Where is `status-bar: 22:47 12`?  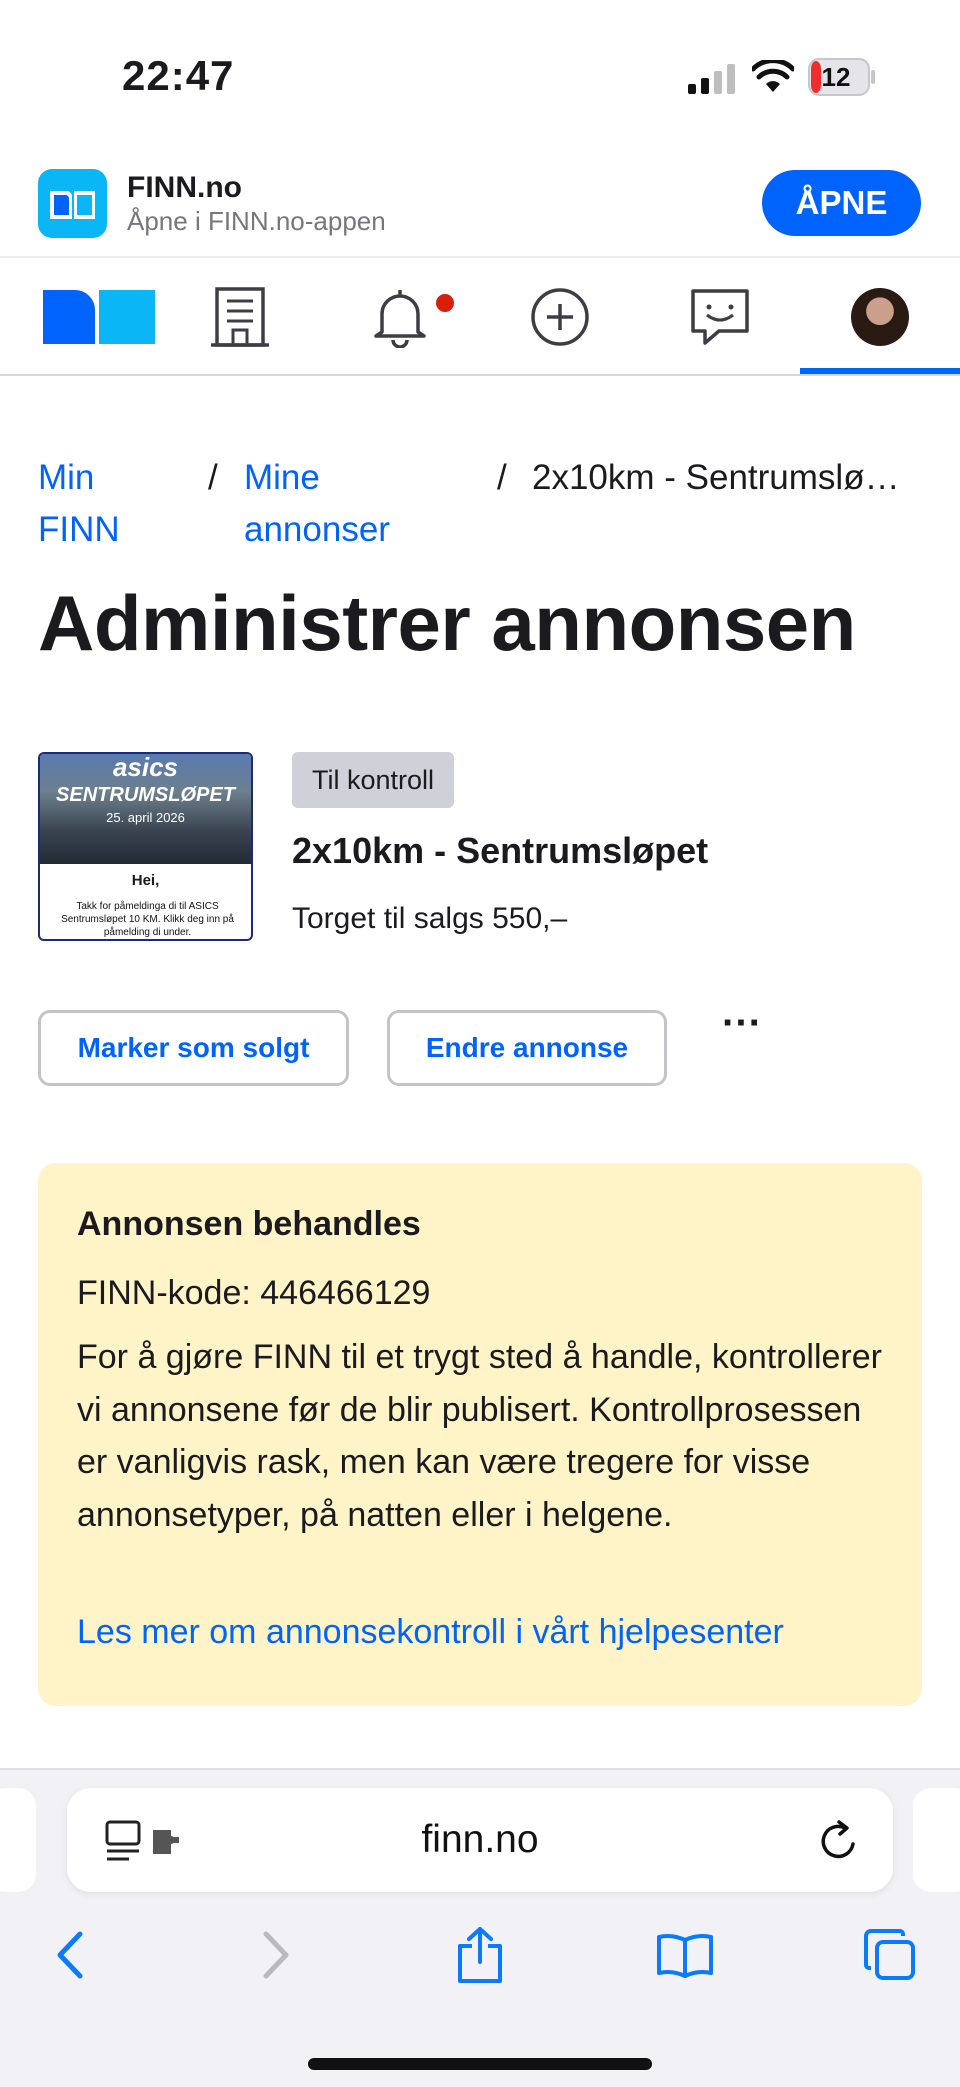 status-bar: 22:47 12 is located at coordinates (480, 77).